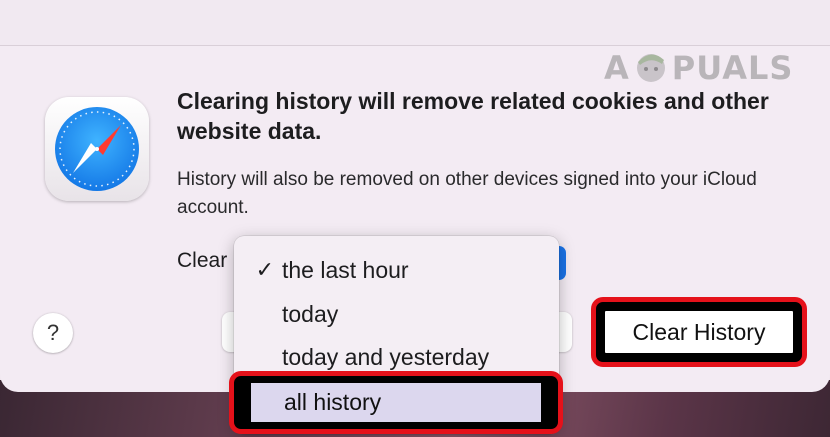 The height and width of the screenshot is (437, 830). What do you see at coordinates (333, 402) in the screenshot?
I see `menu-item-label: all history` at bounding box center [333, 402].